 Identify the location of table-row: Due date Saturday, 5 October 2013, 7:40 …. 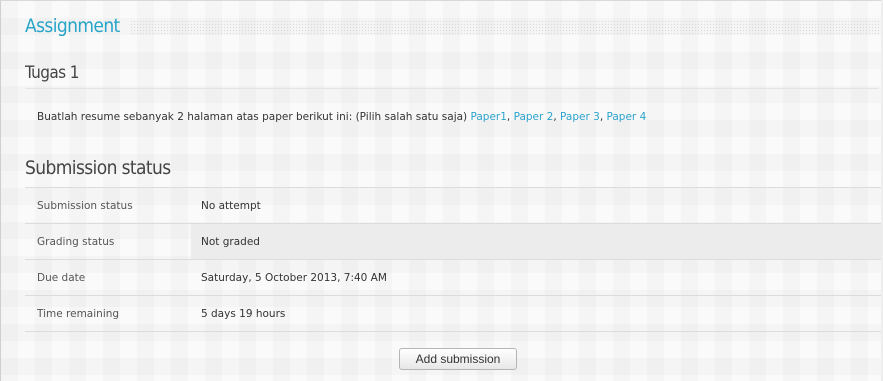
(453, 277).